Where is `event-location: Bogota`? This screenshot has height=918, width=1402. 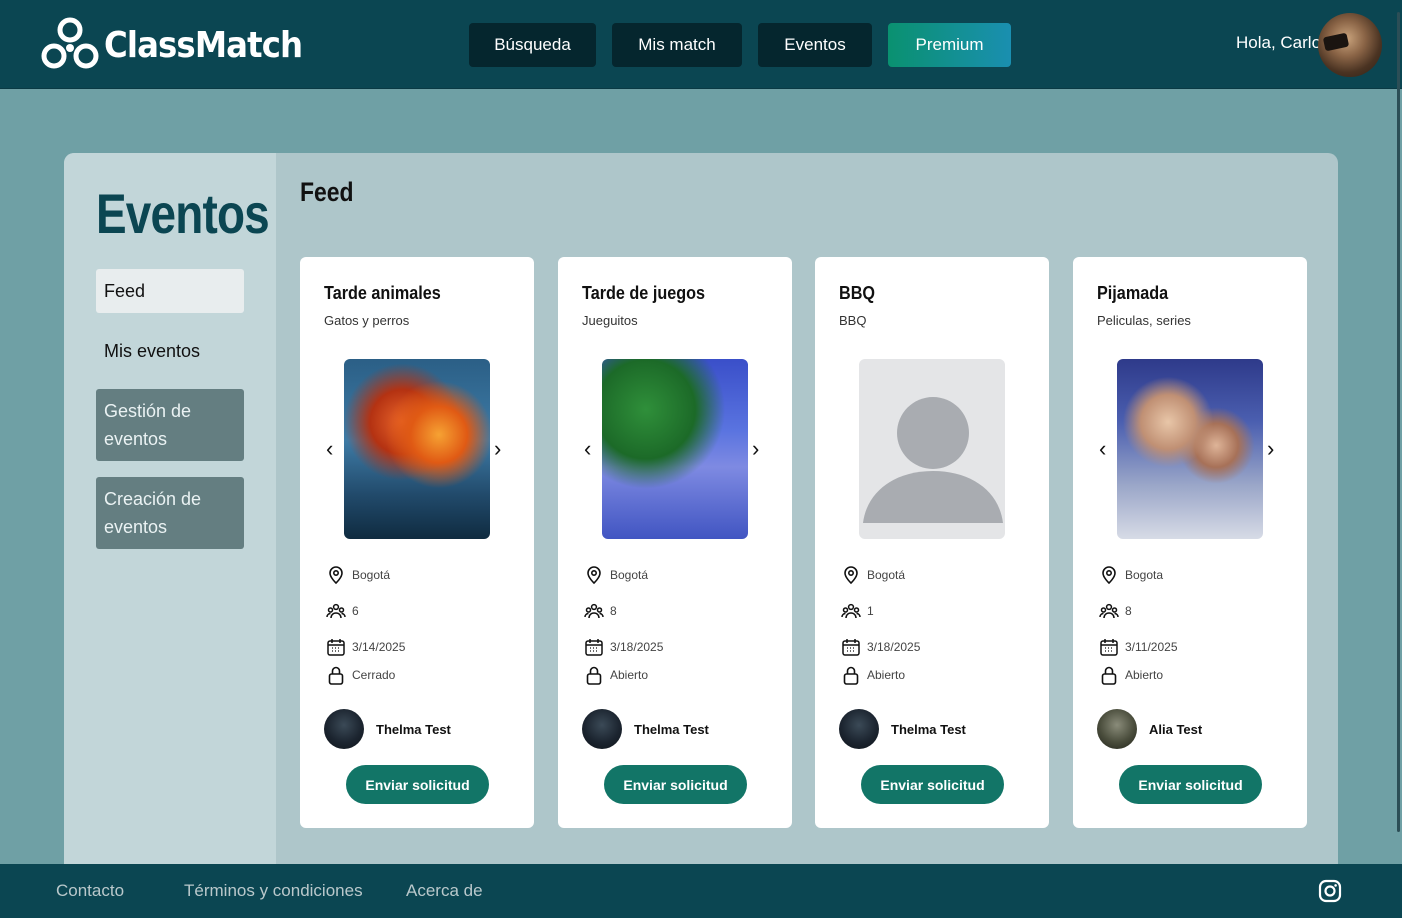 event-location: Bogota is located at coordinates (1131, 575).